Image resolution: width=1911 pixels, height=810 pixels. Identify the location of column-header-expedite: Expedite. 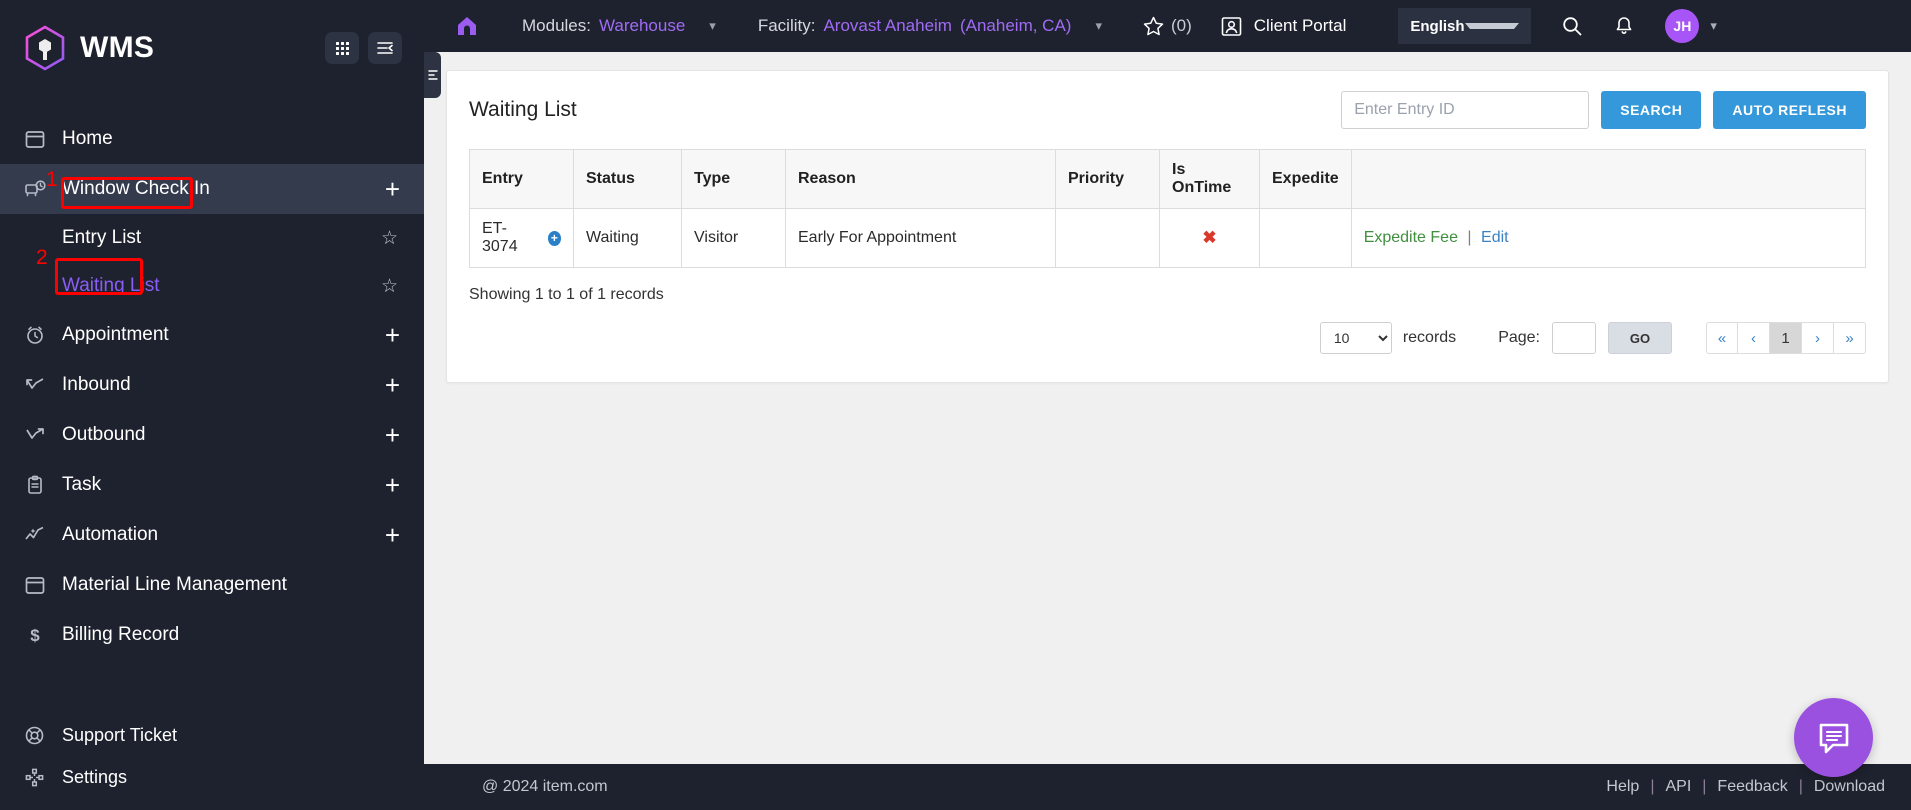
(1305, 179).